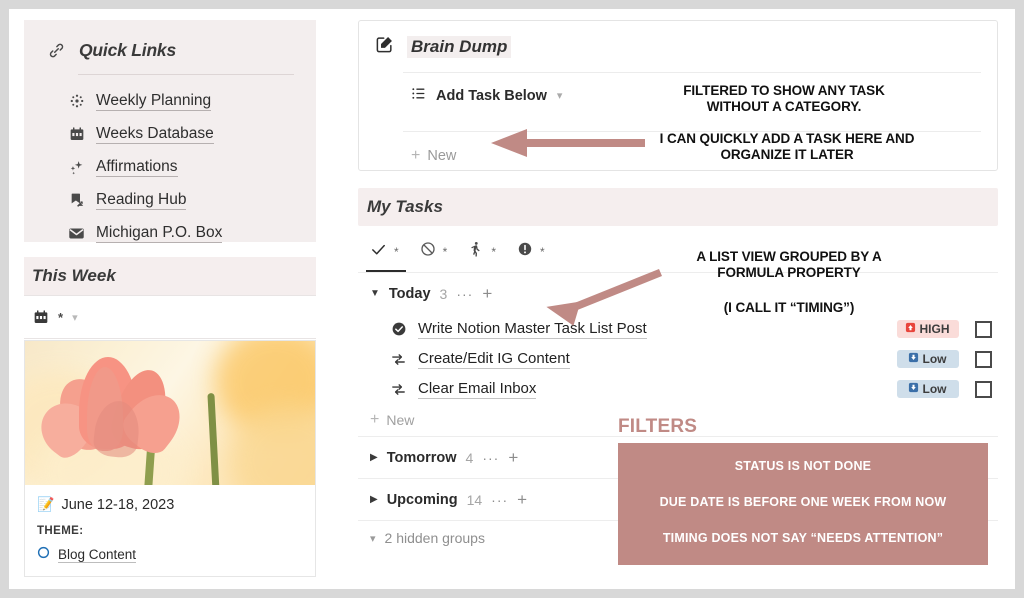  What do you see at coordinates (170, 555) in the screenshot?
I see `theme-row: Blog Content` at bounding box center [170, 555].